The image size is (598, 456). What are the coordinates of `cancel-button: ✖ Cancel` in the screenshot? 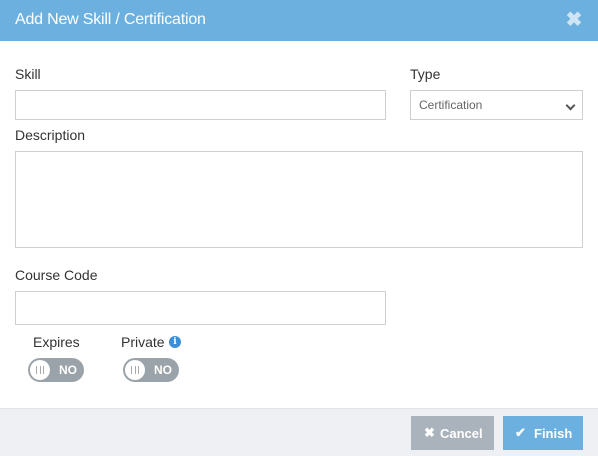 It's located at (452, 433).